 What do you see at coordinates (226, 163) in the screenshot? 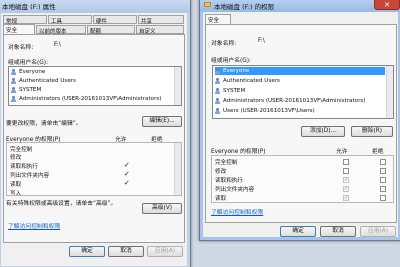
I see `permission-full-control: 完全控制` at bounding box center [226, 163].